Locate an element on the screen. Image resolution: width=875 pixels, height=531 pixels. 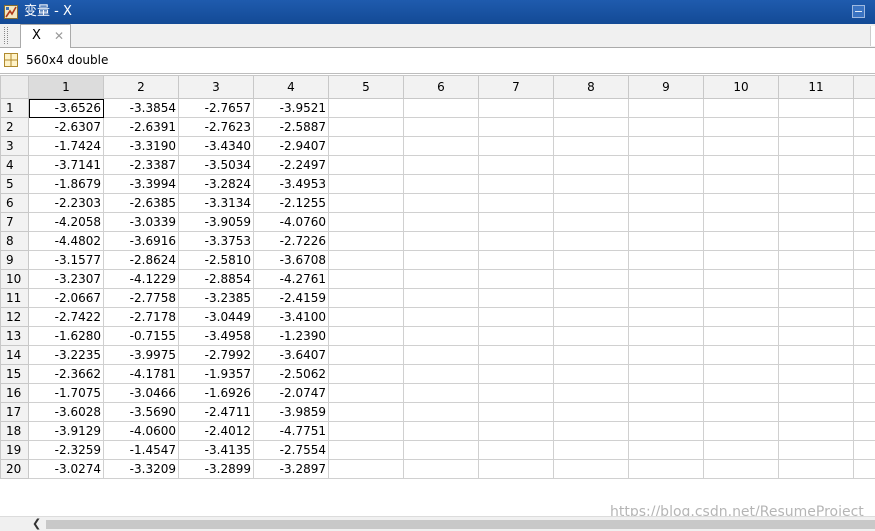
data-cell: -1.7075 is located at coordinates (66, 393).